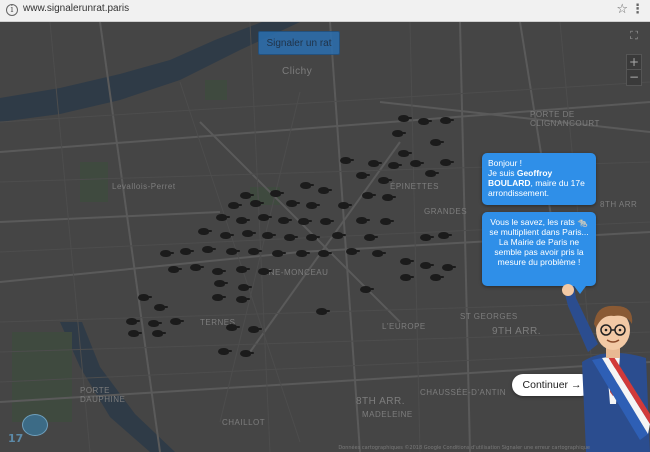  Describe the element at coordinates (12, 10) in the screenshot. I see `info-icon: i` at that location.